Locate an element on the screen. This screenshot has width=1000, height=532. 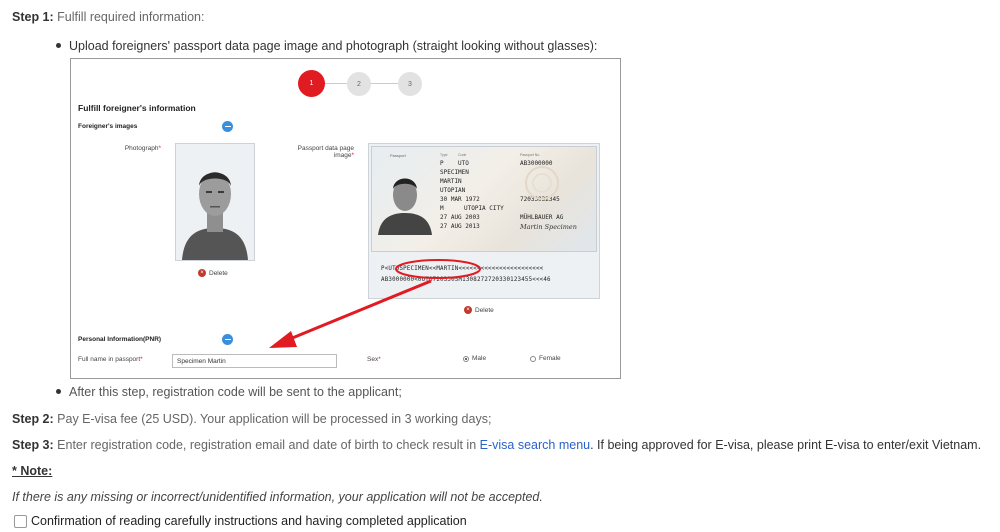
confirmation-checkbox is located at coordinates (20, 521).